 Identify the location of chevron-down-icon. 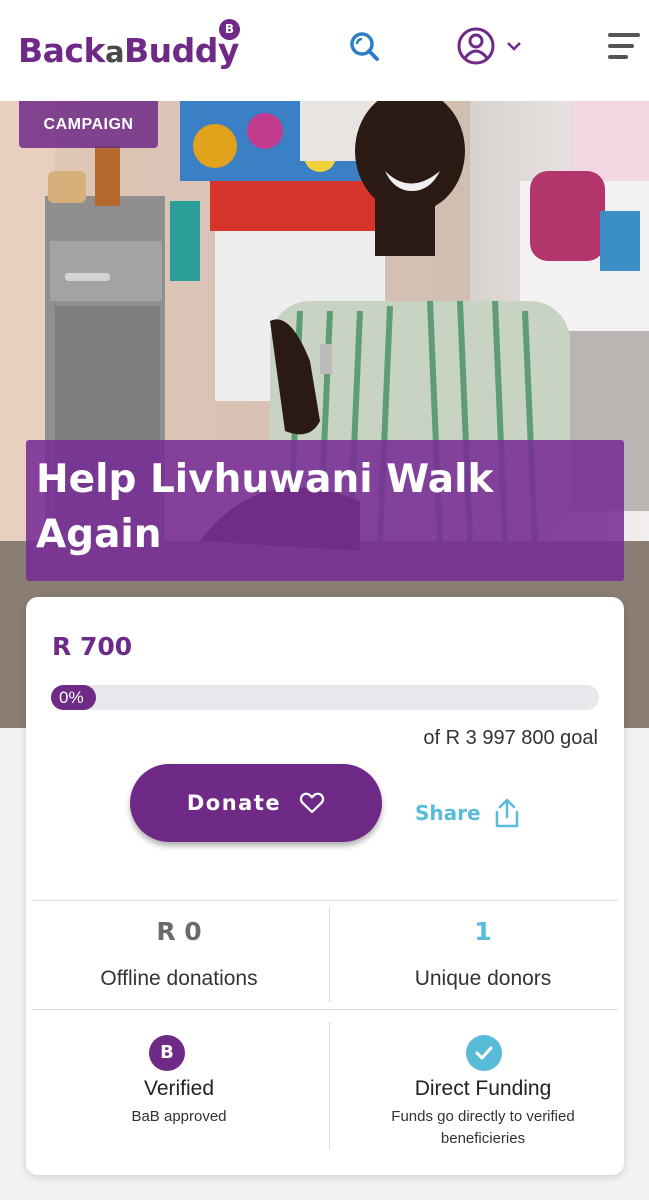
(514, 46).